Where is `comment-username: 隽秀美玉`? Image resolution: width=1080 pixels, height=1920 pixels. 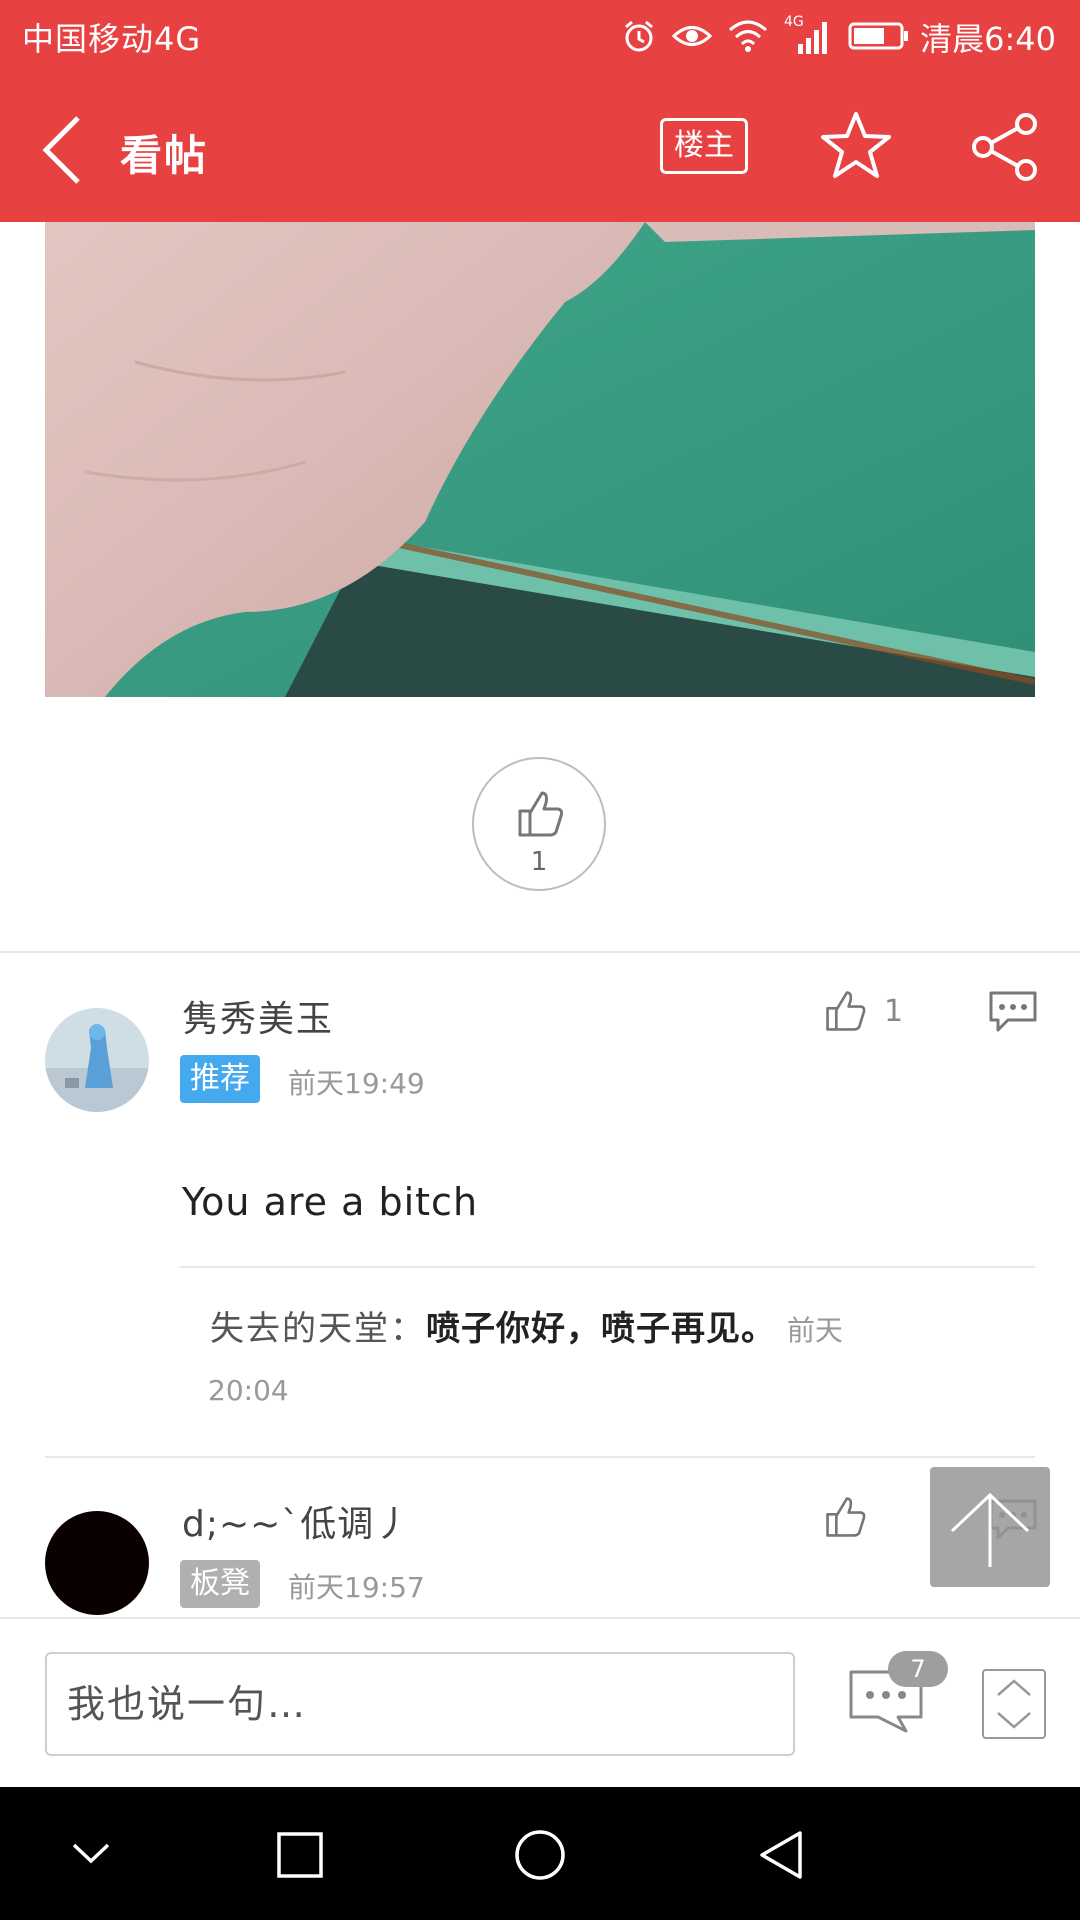
comment-username: 隽秀美玉 is located at coordinates (258, 1016).